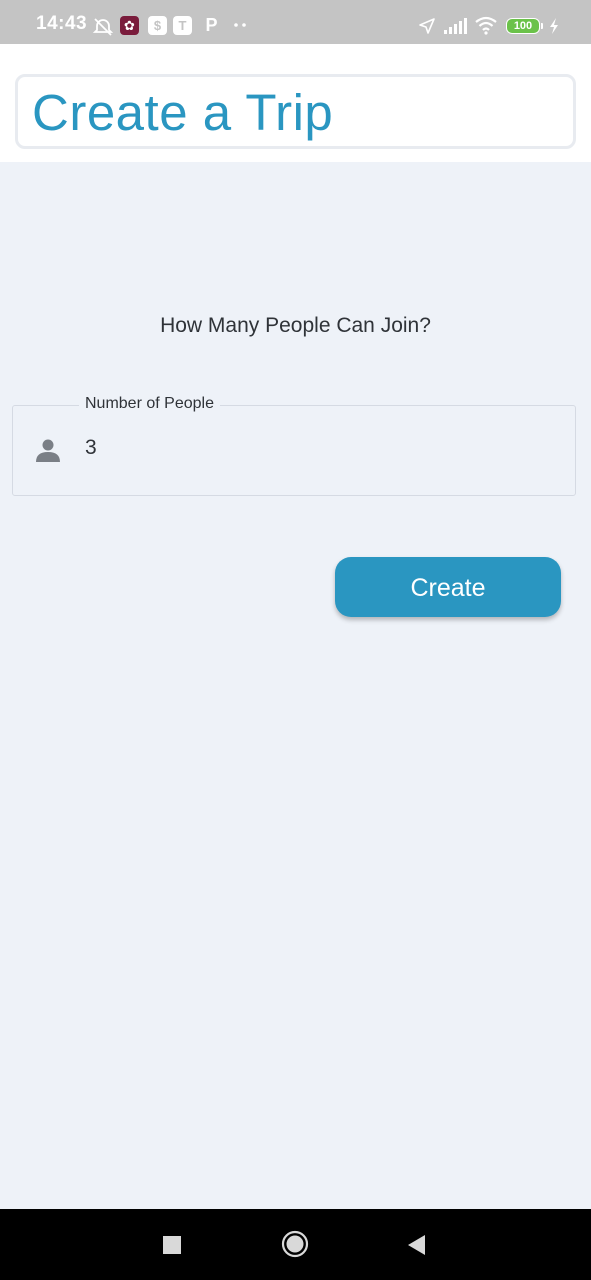  What do you see at coordinates (554, 27) in the screenshot?
I see `charging-icon` at bounding box center [554, 27].